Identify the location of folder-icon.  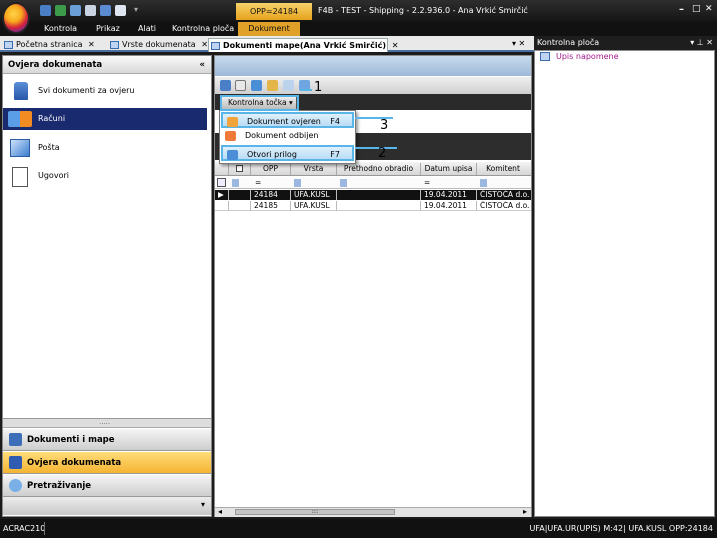
(272, 85).